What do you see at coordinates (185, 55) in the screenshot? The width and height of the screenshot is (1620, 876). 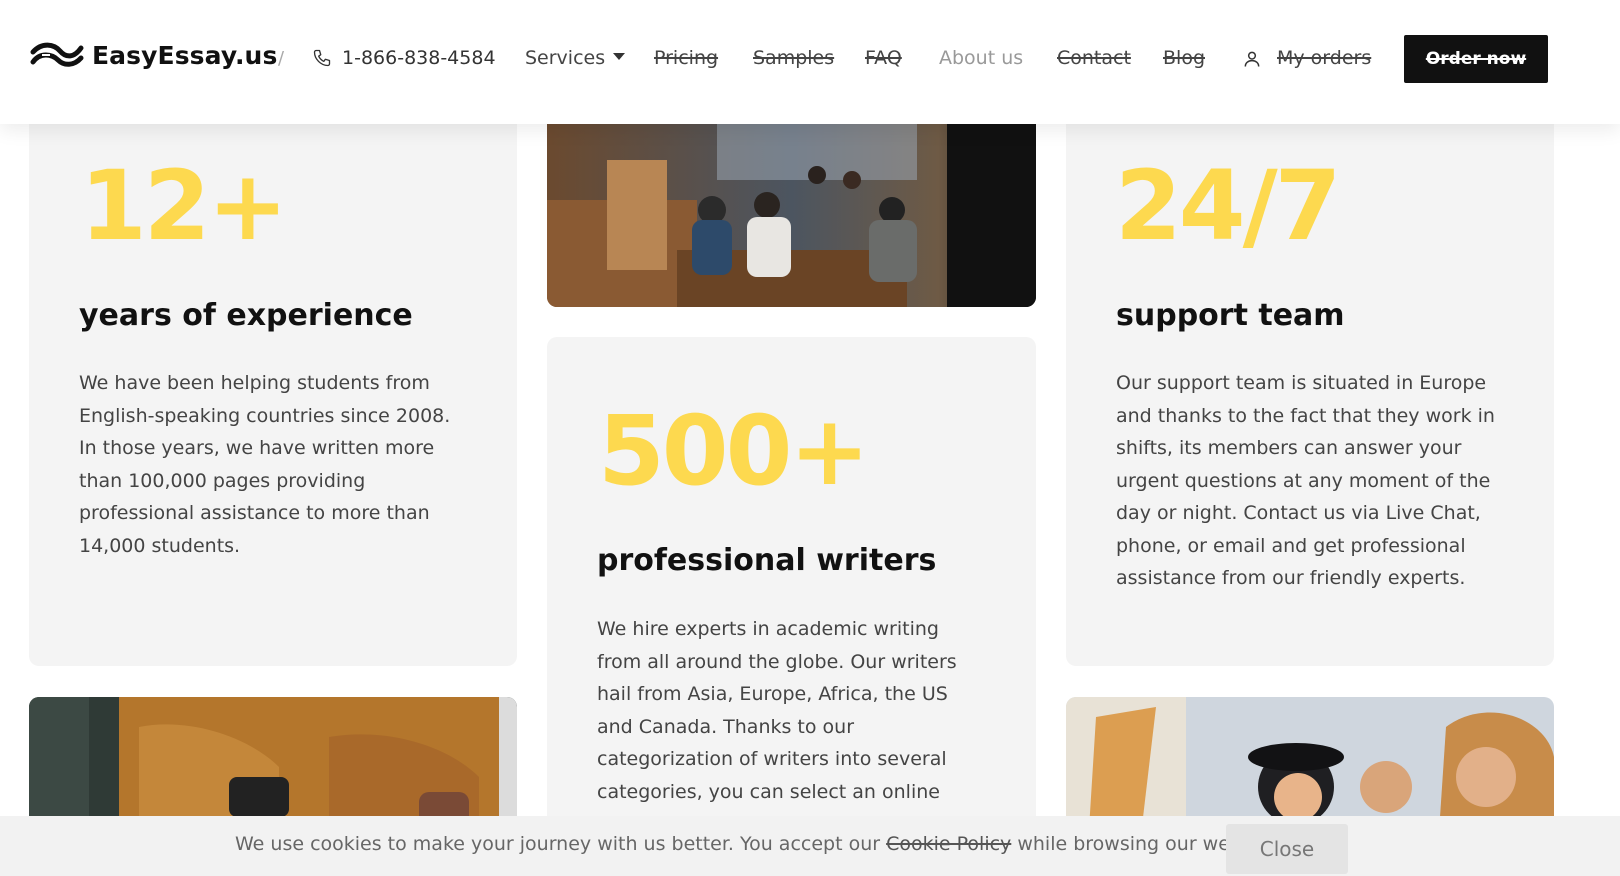 I see `logo-text: EasyEssay.us` at bounding box center [185, 55].